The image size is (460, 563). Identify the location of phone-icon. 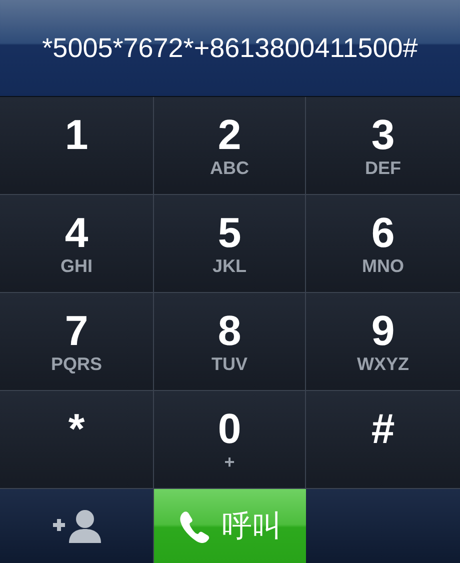
(195, 526).